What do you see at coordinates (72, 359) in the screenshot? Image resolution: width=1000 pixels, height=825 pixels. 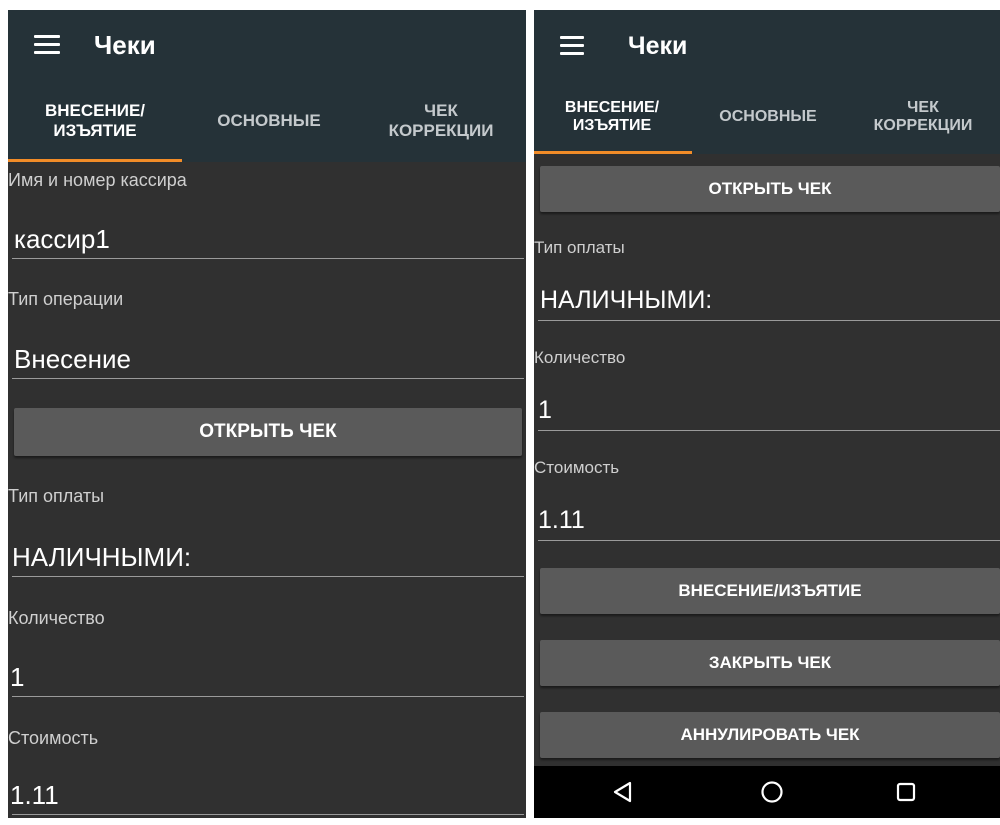 I see `operation-field: Внесение` at bounding box center [72, 359].